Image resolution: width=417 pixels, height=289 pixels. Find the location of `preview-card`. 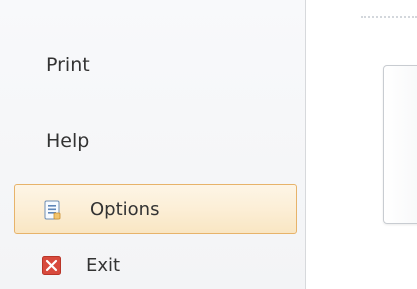

preview-card is located at coordinates (400, 144).